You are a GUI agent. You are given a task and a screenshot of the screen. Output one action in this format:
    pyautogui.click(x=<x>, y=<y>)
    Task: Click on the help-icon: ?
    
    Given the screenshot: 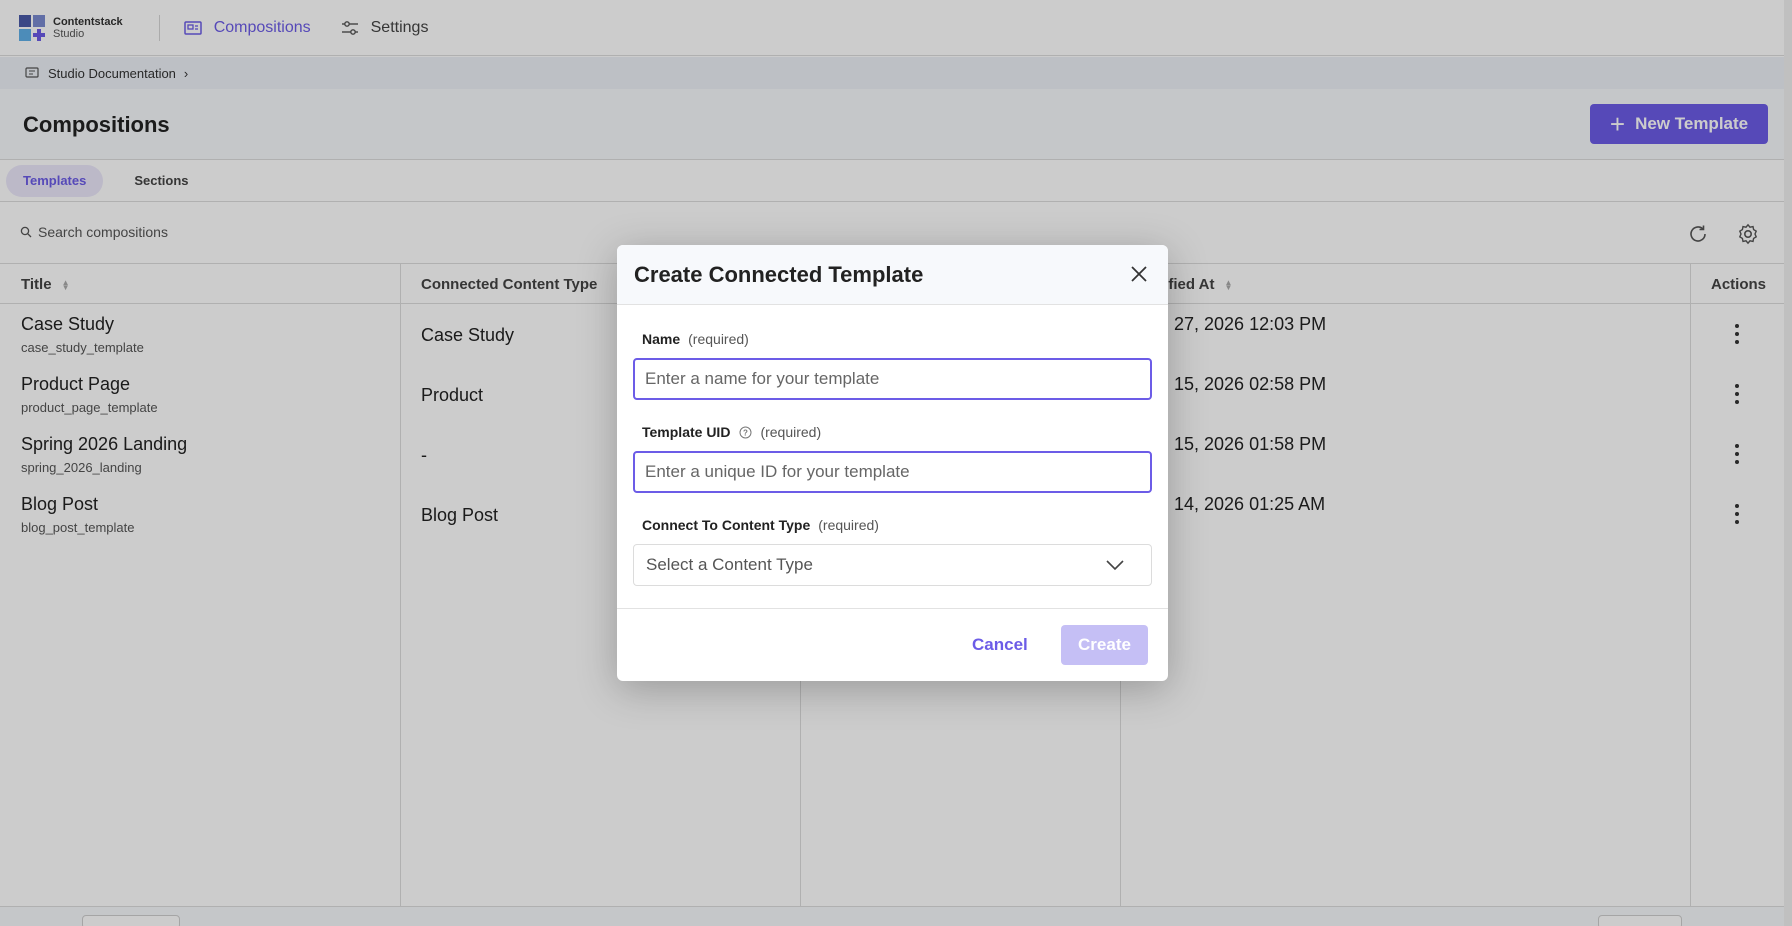 What is the action you would take?
    pyautogui.click(x=745, y=432)
    